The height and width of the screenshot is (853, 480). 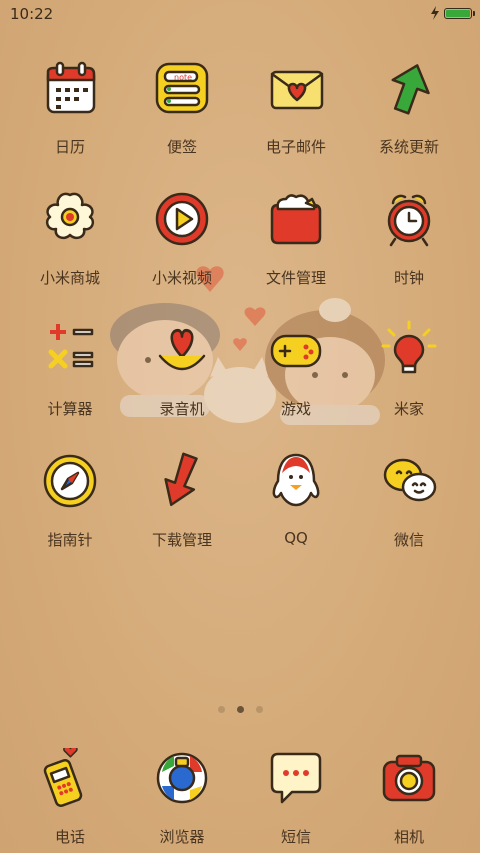 What do you see at coordinates (182, 219) in the screenshot?
I see `mi-video-icon` at bounding box center [182, 219].